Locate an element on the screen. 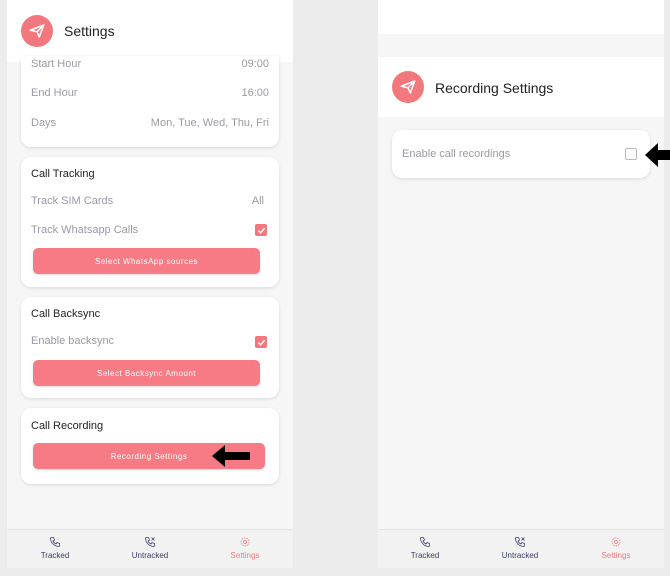  enable-backsync-checkbox is located at coordinates (261, 342).